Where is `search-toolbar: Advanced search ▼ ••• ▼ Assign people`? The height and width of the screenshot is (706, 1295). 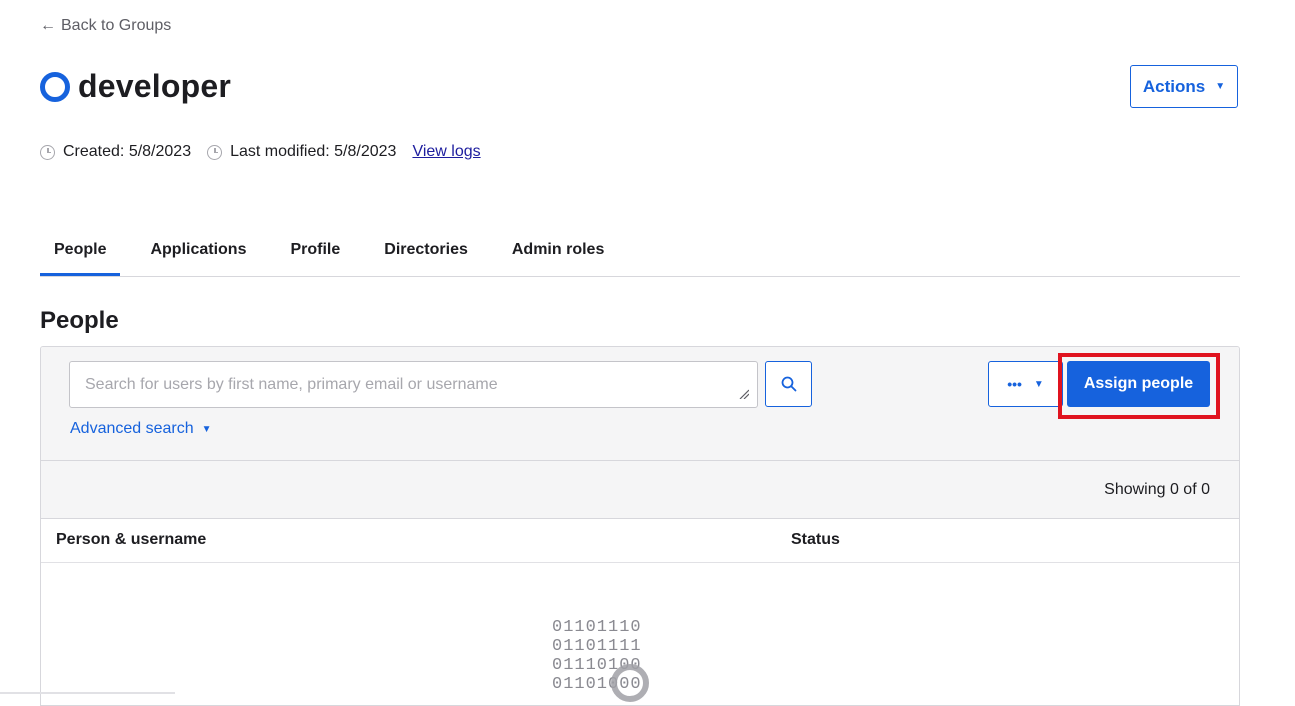 search-toolbar: Advanced search ▼ ••• ▼ Assign people is located at coordinates (640, 404).